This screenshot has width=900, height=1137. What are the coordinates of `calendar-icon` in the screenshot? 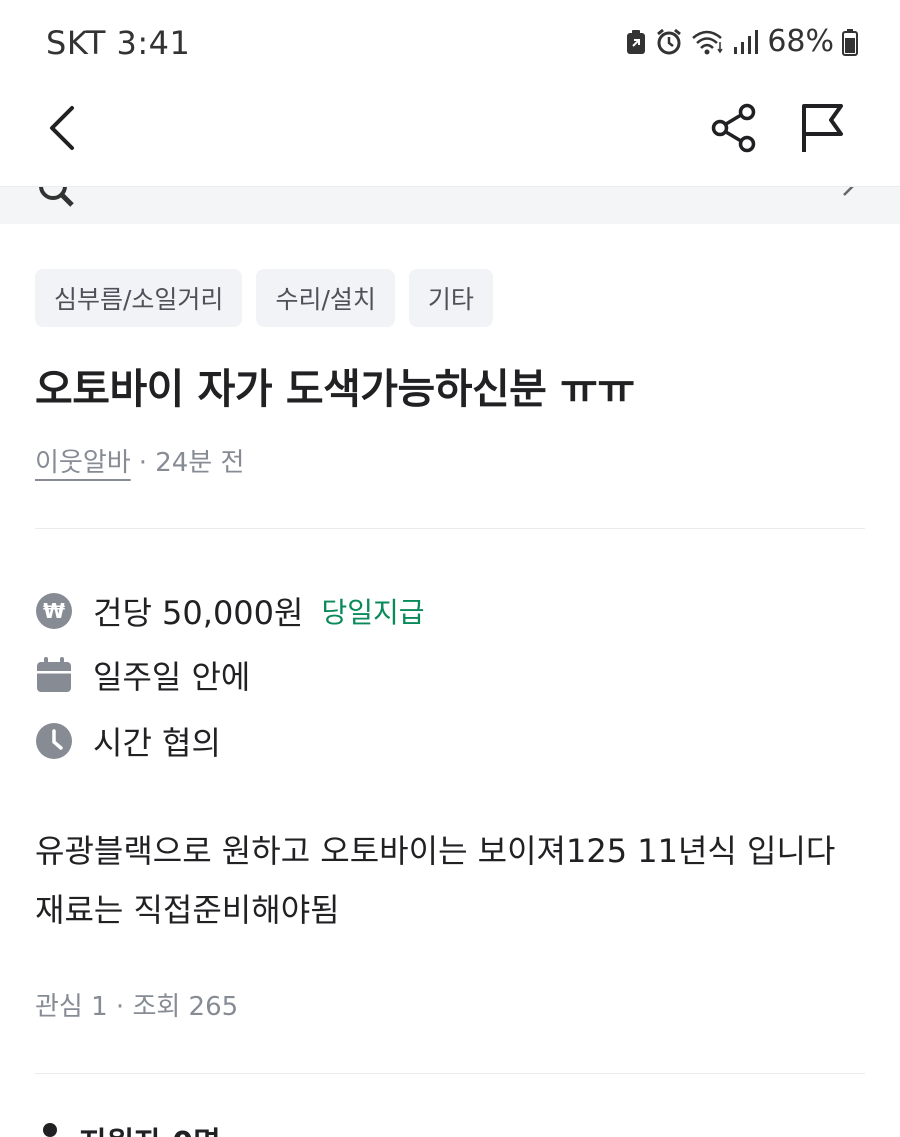 It's located at (54, 675).